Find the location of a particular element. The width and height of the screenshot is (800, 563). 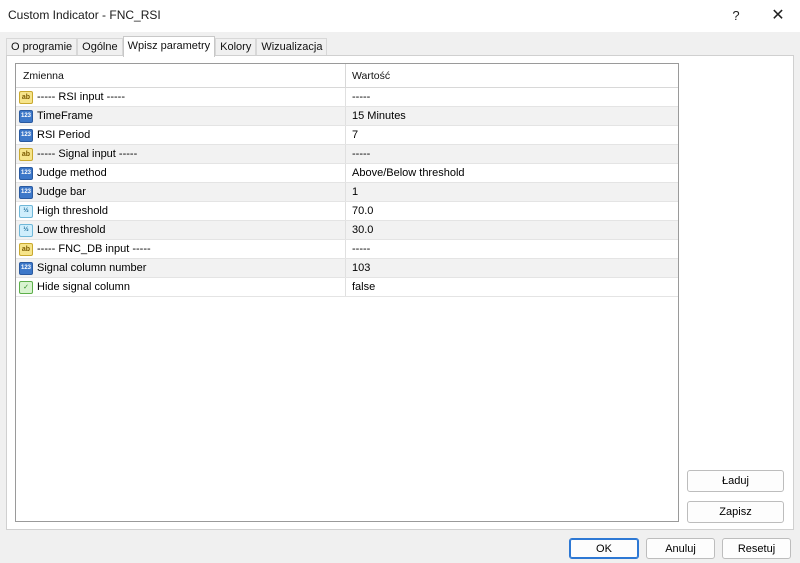

grid-header: Zmienna Wartość is located at coordinates (347, 76).